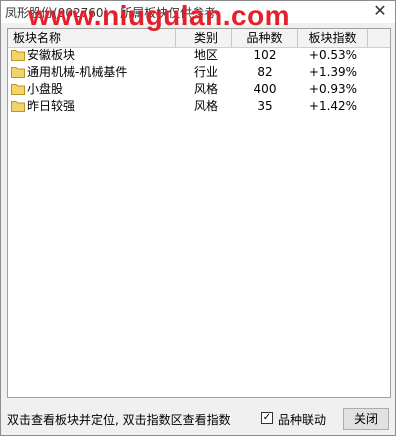 The height and width of the screenshot is (436, 396). I want to click on list-header: 板块名称 类别 品种数 板块指数, so click(199, 38).